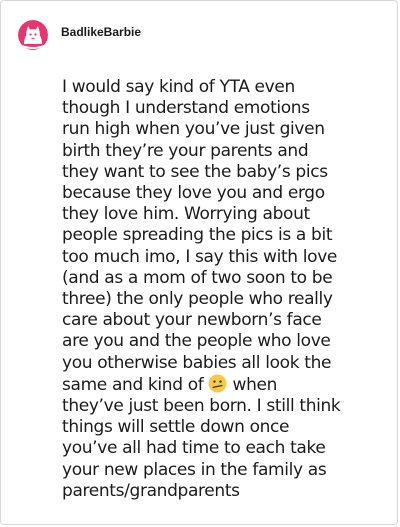 The width and height of the screenshot is (400, 527). What do you see at coordinates (195, 171) in the screenshot?
I see `comment-line: they want to see the baby’s pics` at bounding box center [195, 171].